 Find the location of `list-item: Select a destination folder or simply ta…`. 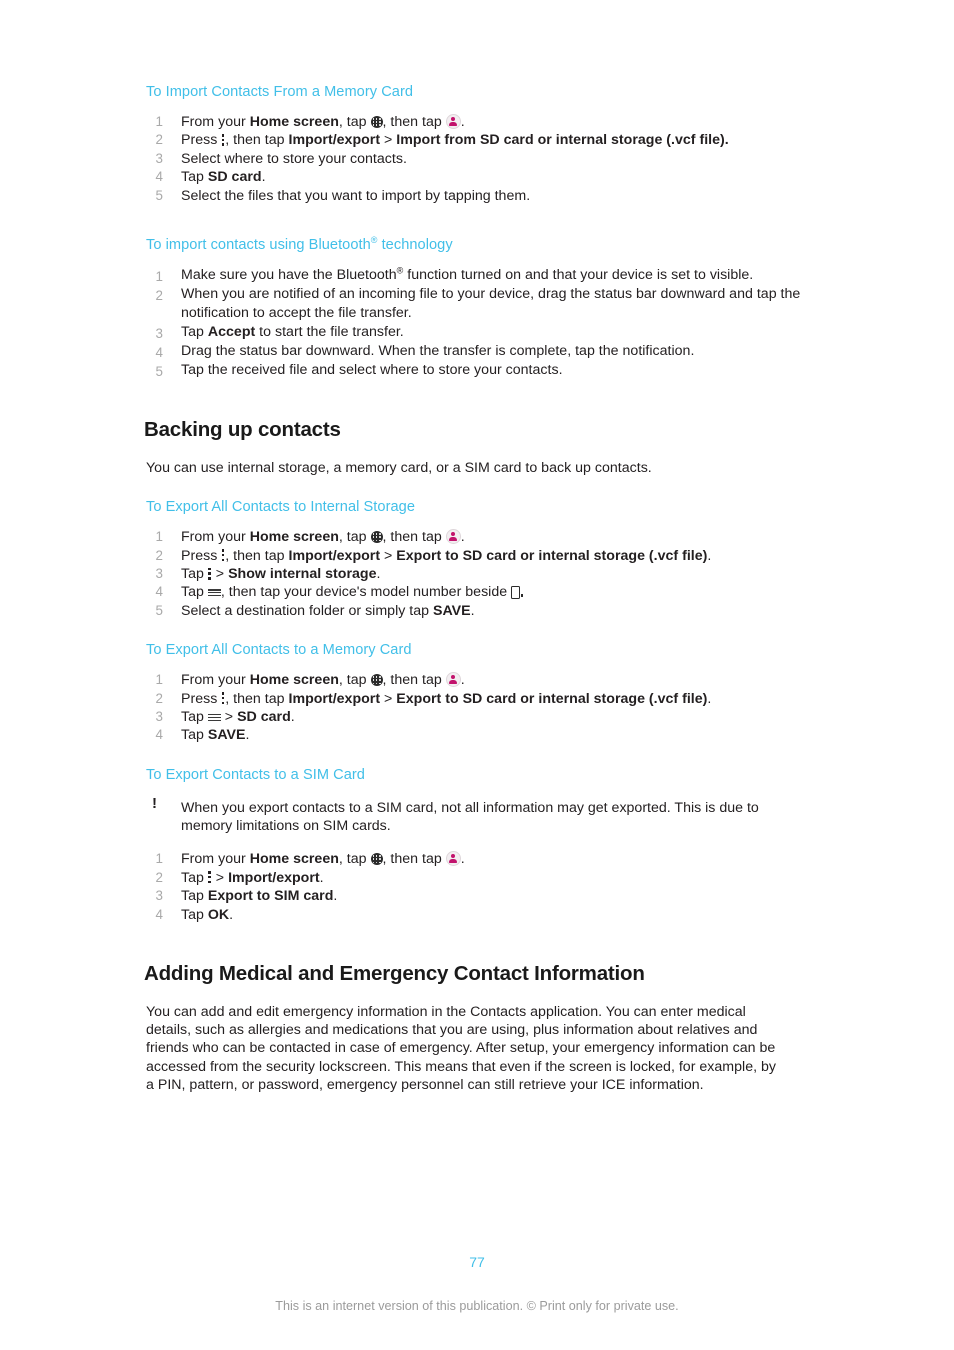

list-item: Select a destination folder or simply ta… is located at coordinates (476, 611).